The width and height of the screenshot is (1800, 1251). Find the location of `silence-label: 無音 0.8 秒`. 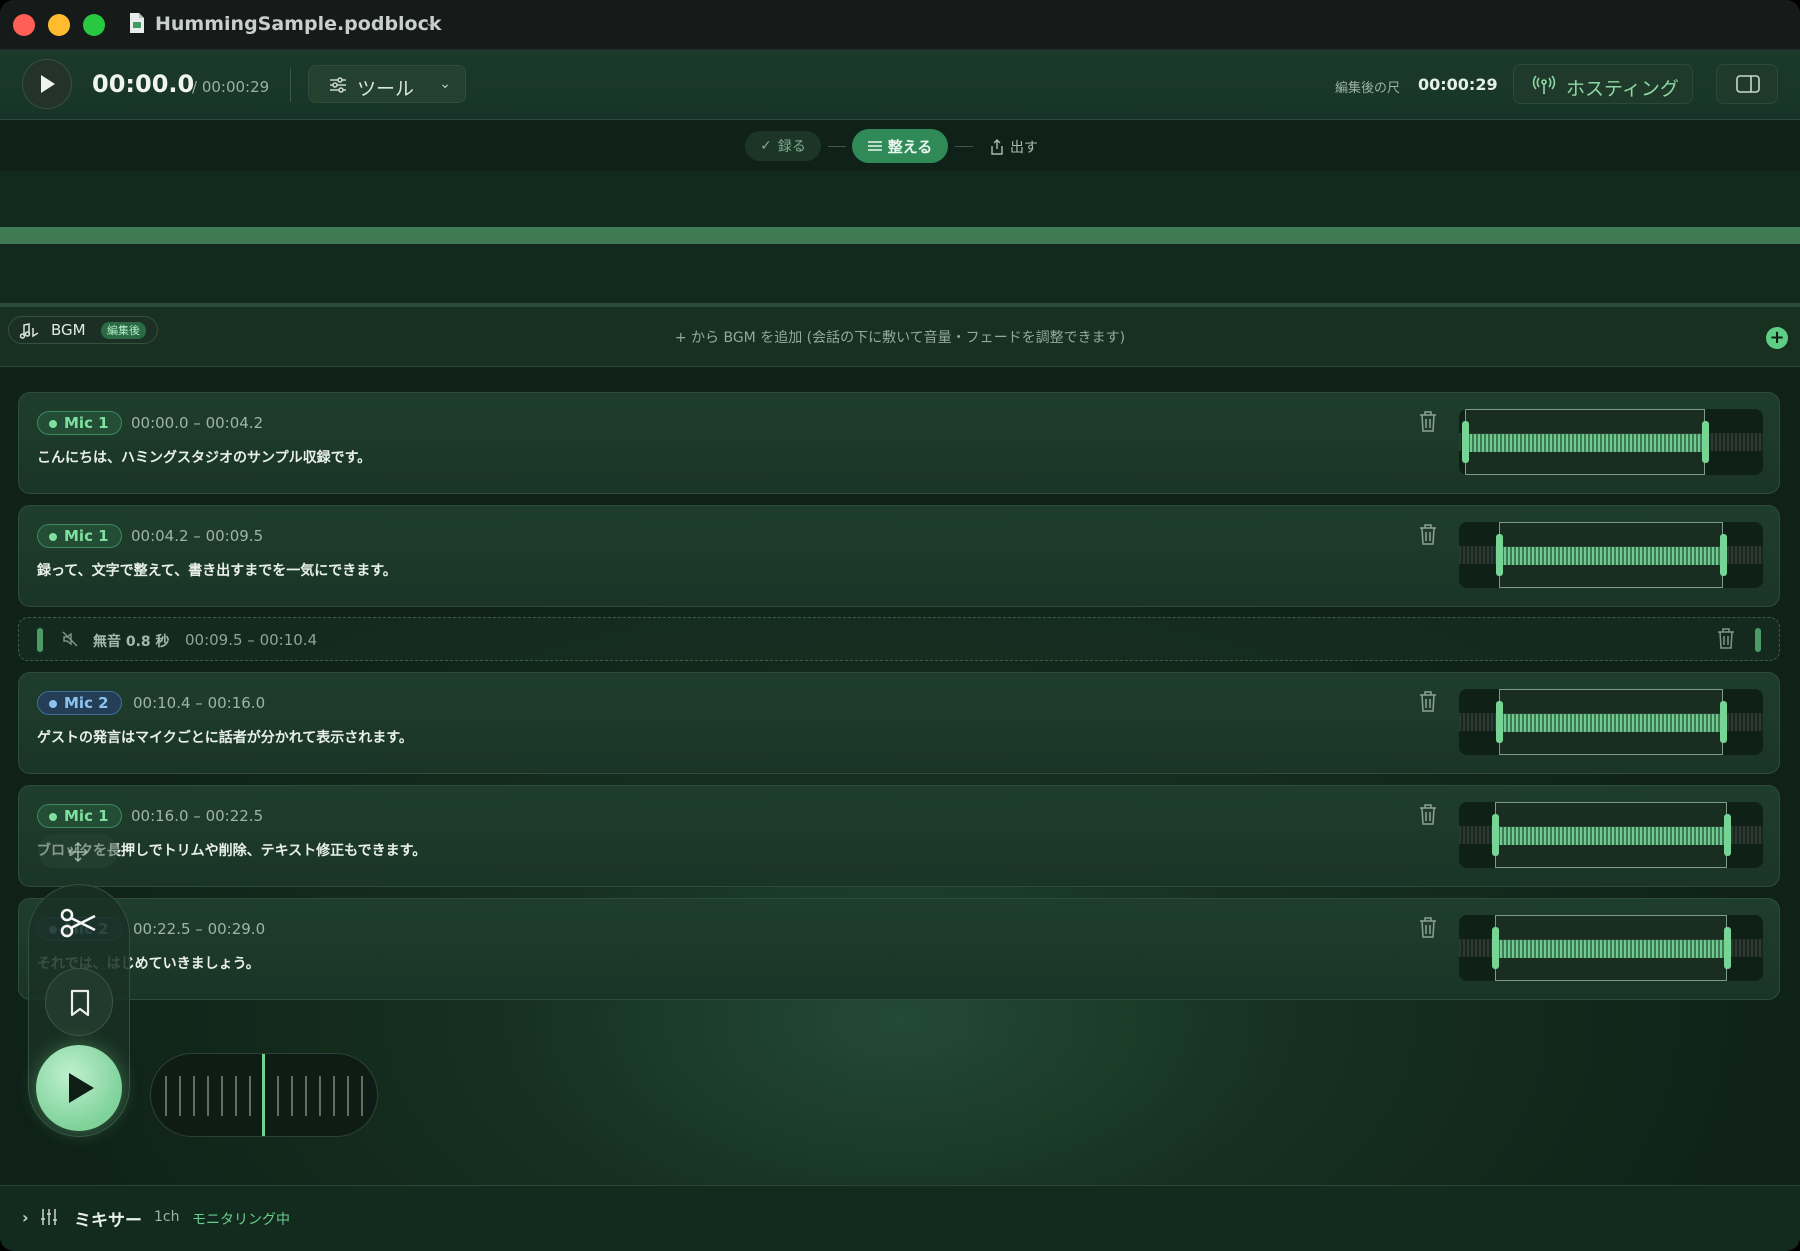

silence-label: 無音 0.8 秒 is located at coordinates (131, 642).